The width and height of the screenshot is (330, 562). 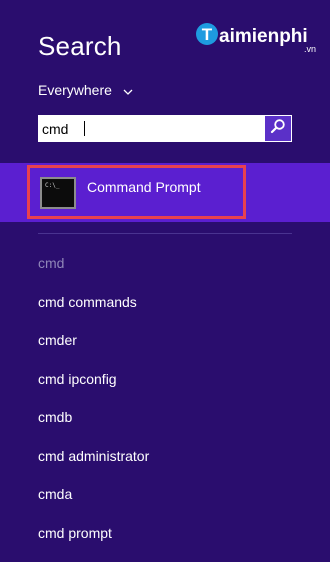 I want to click on command-prompt-icon: C:\_, so click(x=58, y=193).